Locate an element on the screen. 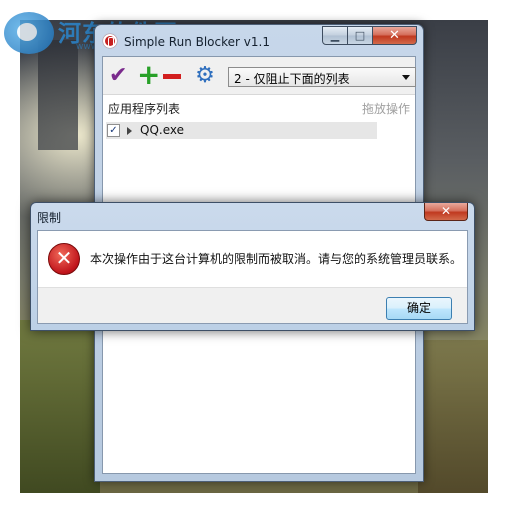 This screenshot has height=513, width=508. dialog-footer: 确定 is located at coordinates (252, 305).